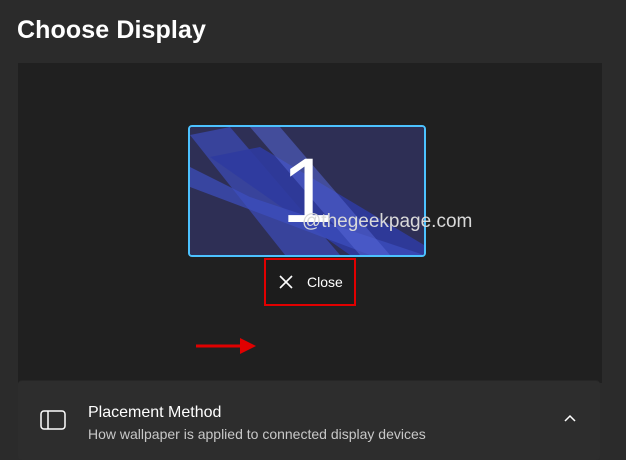 Image resolution: width=626 pixels, height=460 pixels. Describe the element at coordinates (111, 30) in the screenshot. I see `page-title: Choose Display` at that location.